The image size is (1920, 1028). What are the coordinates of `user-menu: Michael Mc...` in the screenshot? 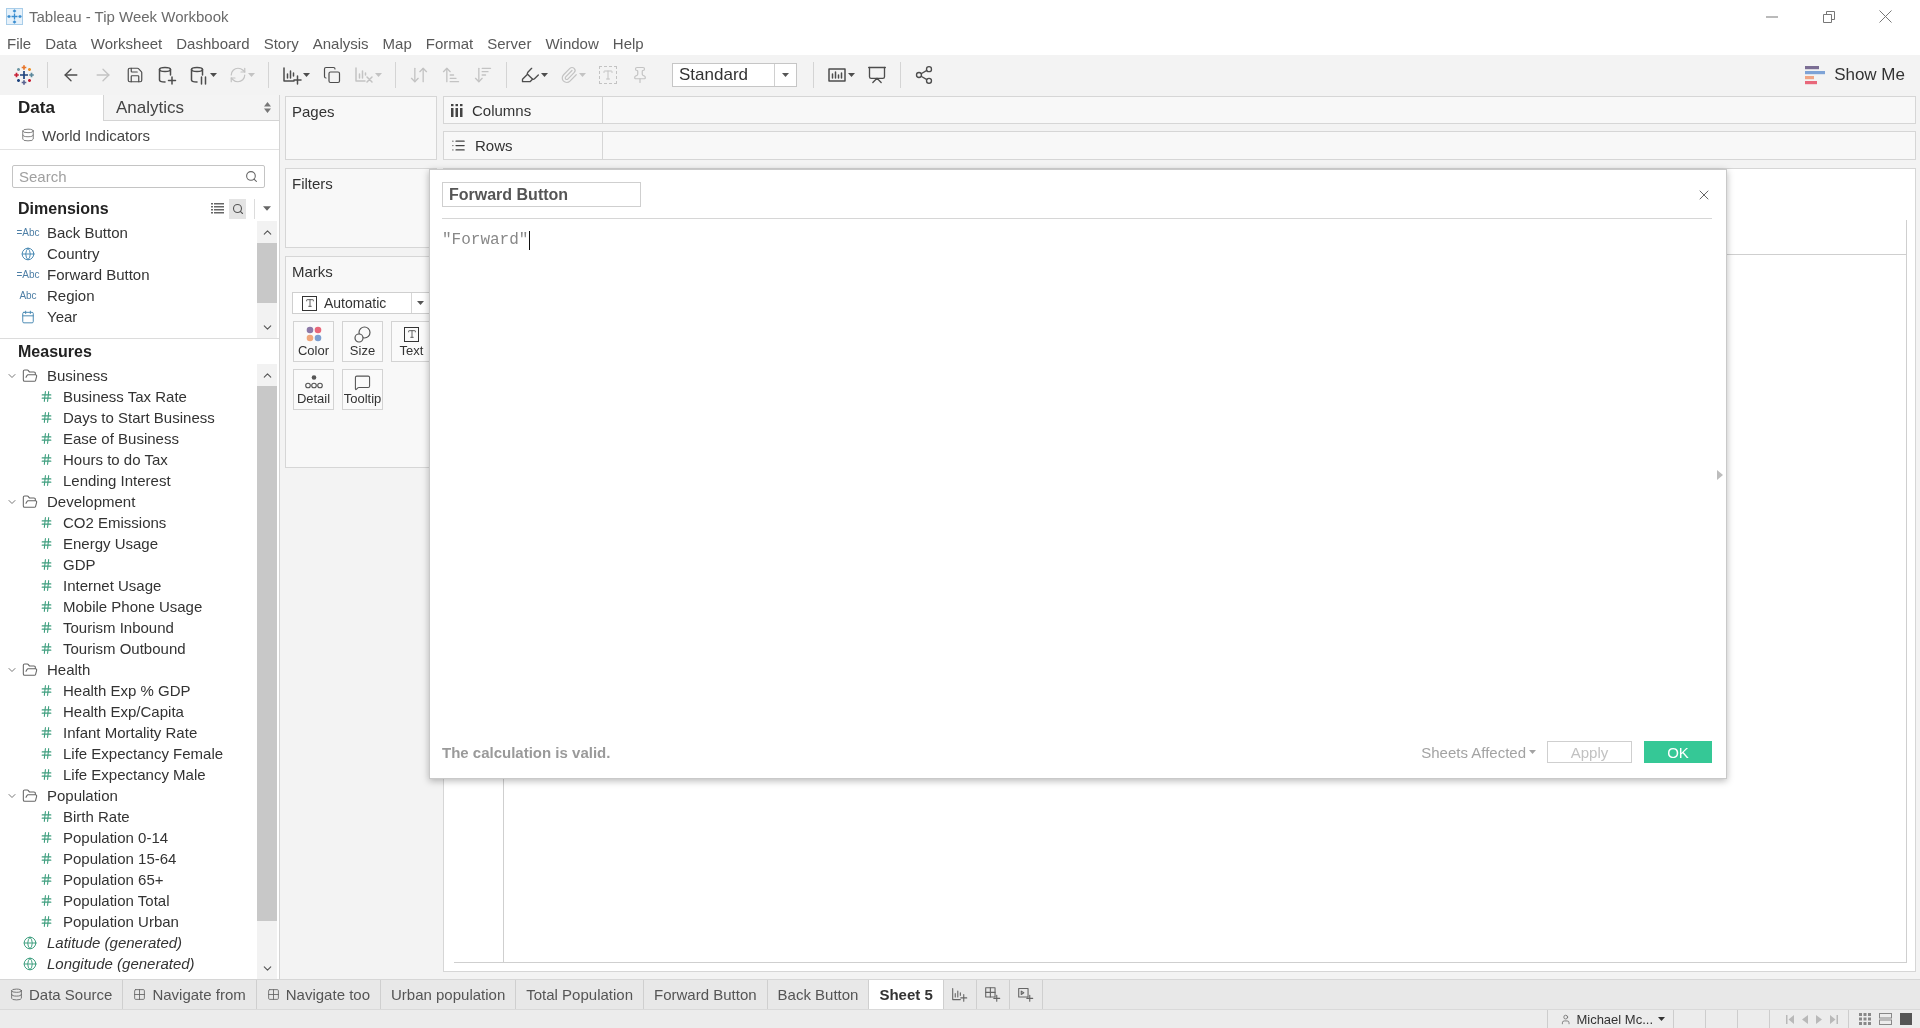 It's located at (1610, 1019).